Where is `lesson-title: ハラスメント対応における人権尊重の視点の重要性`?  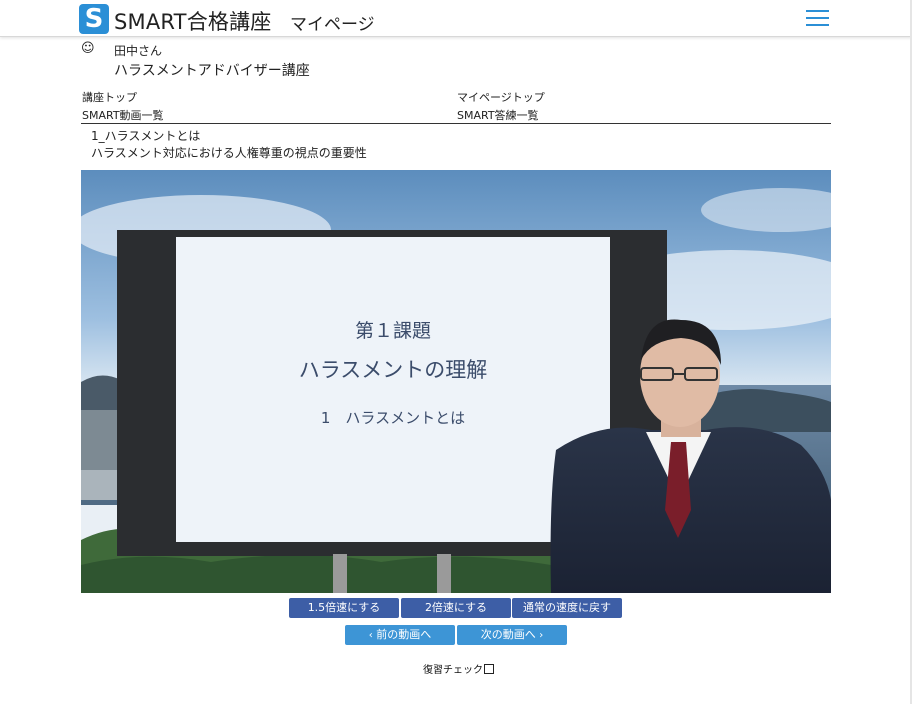
lesson-title: ハラスメント対応における人権尊重の視点の重要性 is located at coordinates (229, 153).